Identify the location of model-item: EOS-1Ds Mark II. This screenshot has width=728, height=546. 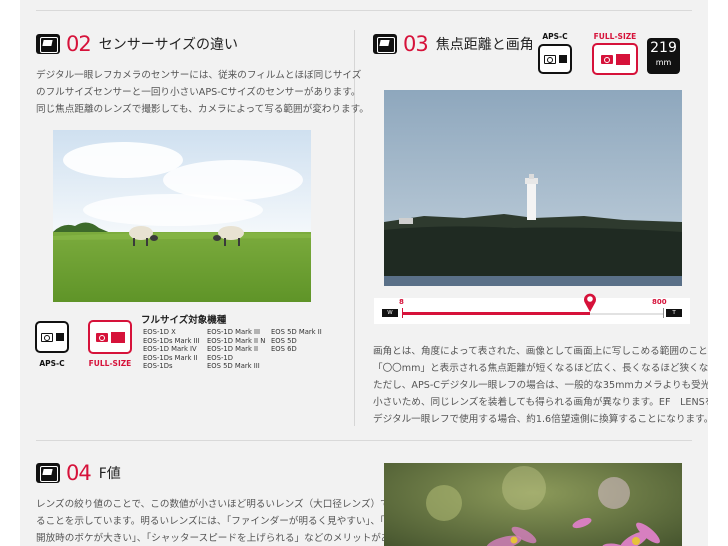
(170, 357).